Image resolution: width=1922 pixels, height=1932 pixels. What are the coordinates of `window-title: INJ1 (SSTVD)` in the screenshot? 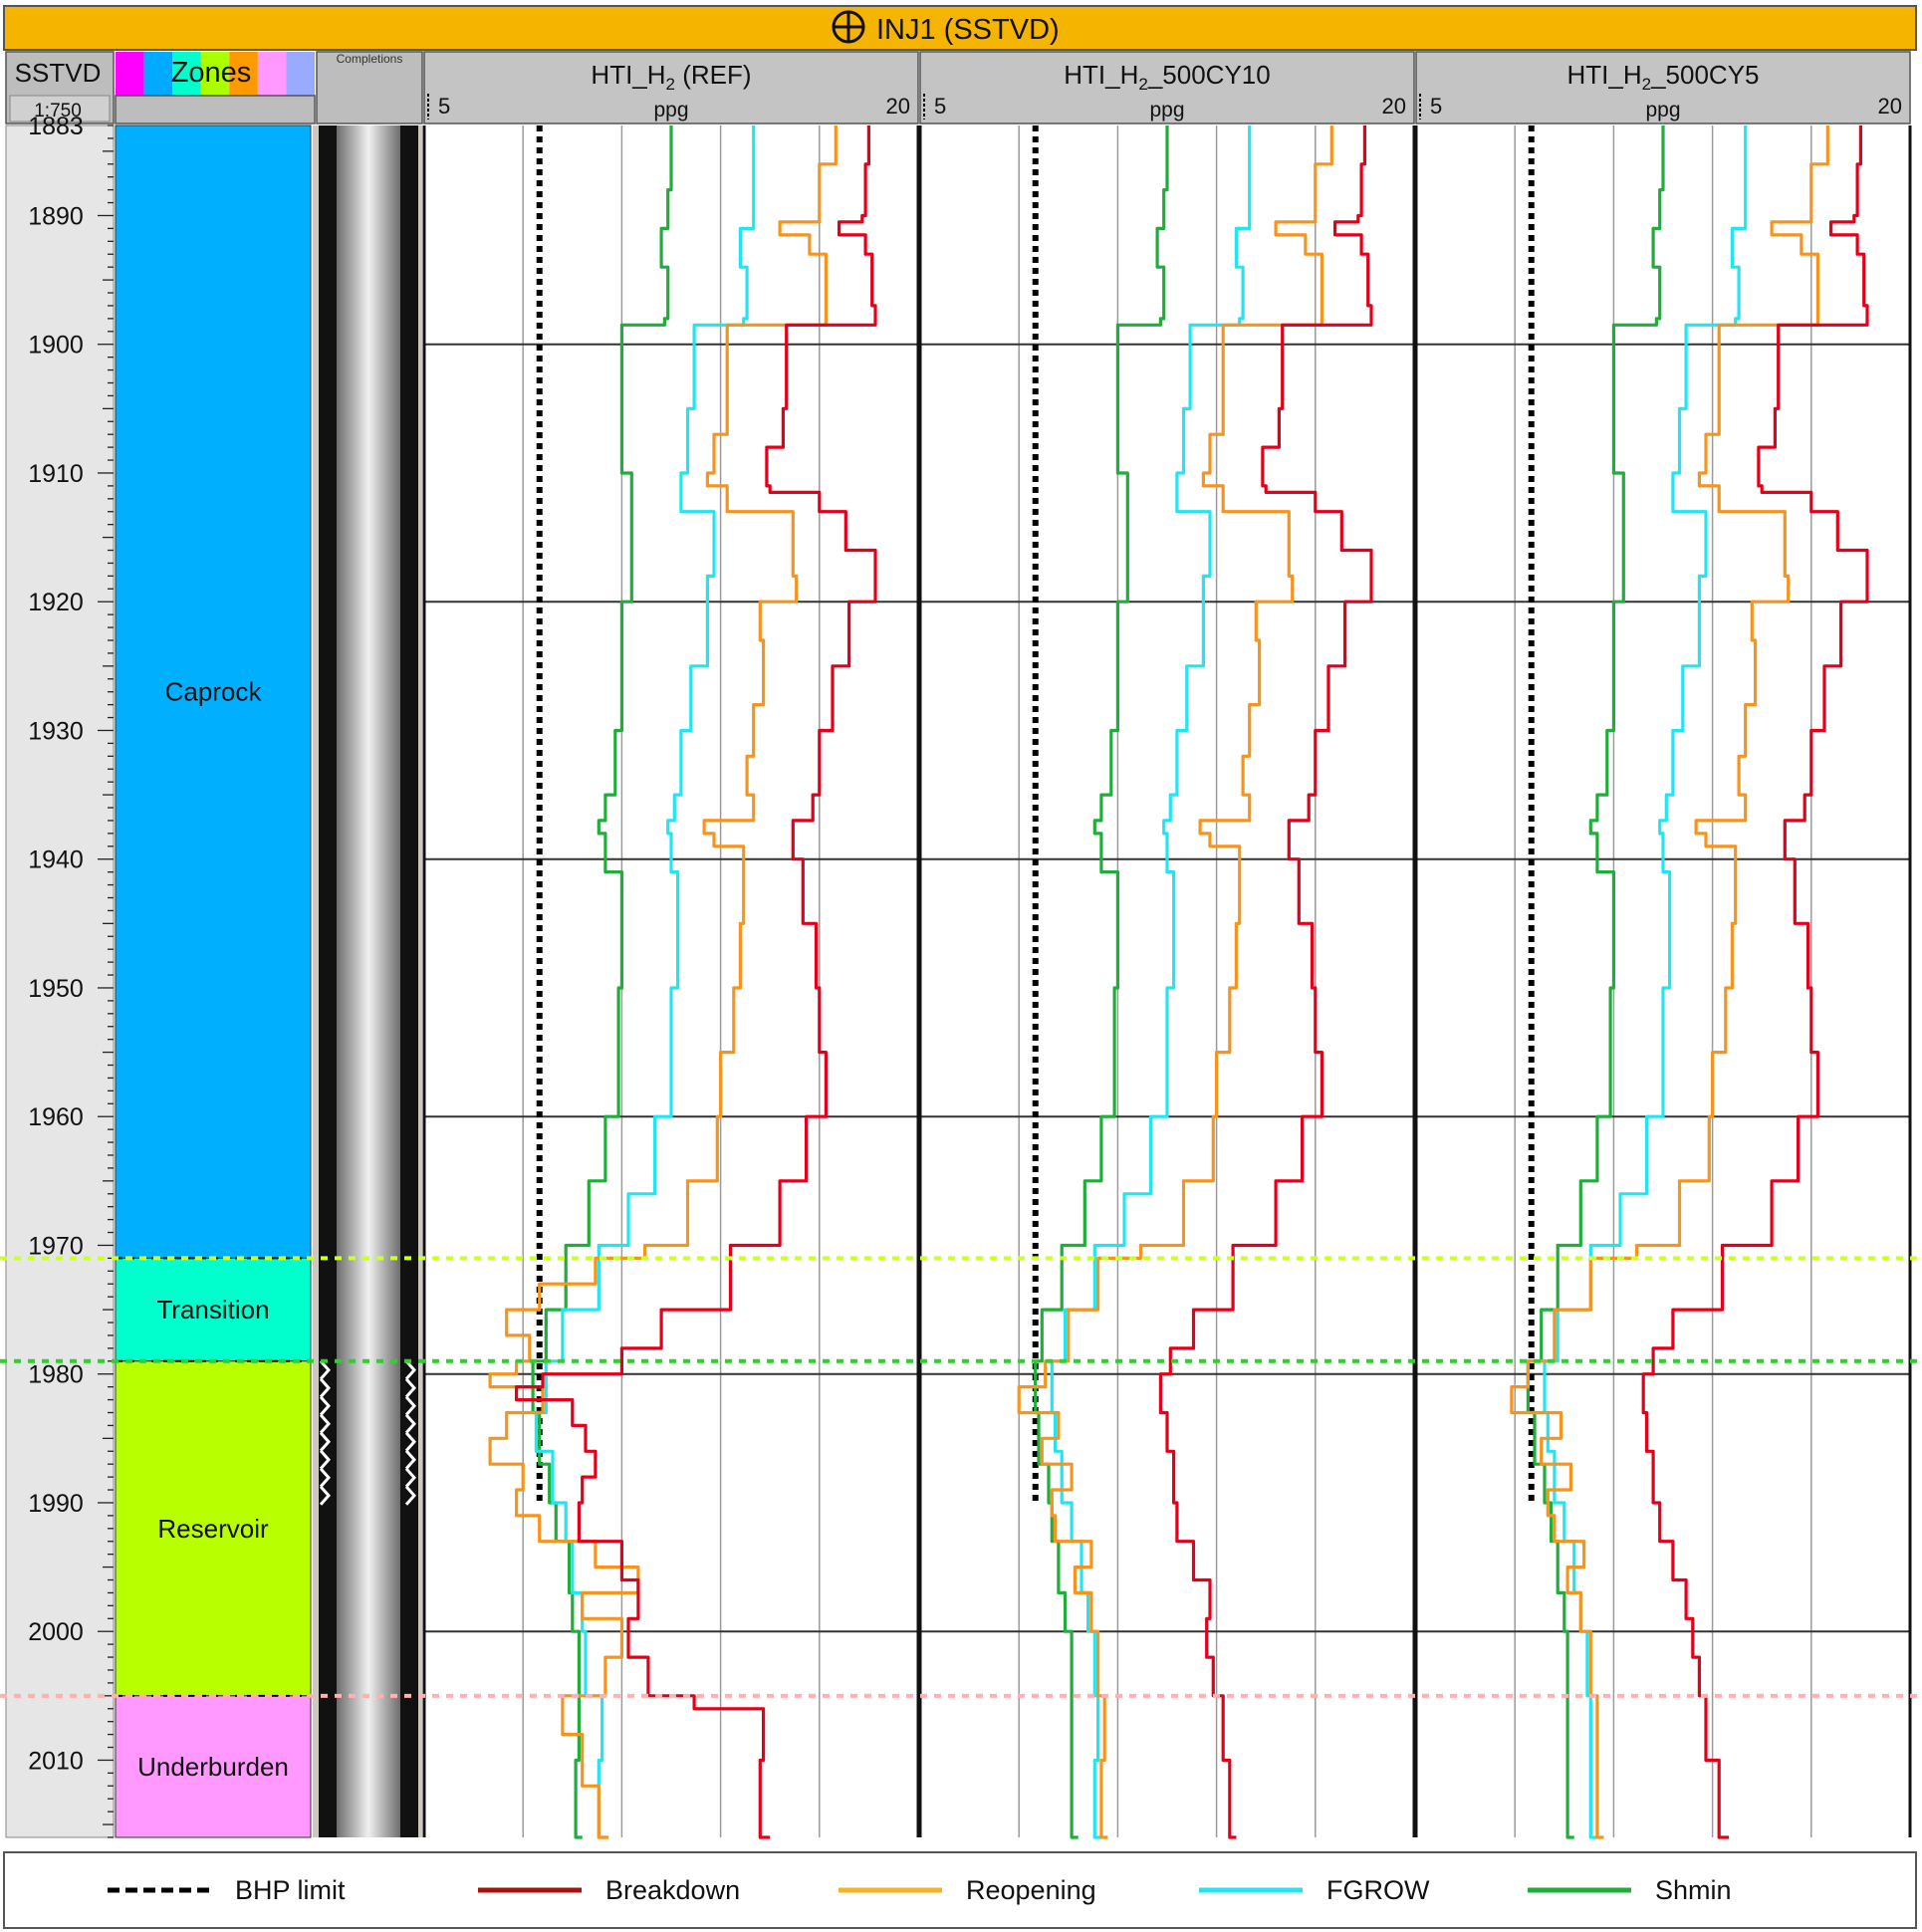 It's located at (968, 30).